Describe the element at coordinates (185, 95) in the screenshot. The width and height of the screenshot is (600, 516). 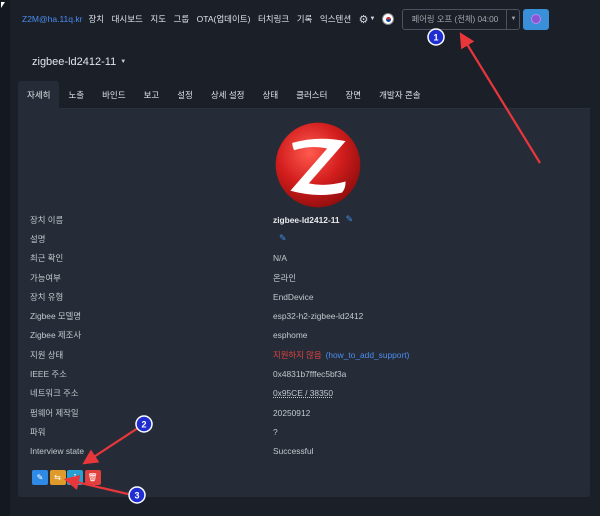
I see `tab-settings: 설정` at that location.